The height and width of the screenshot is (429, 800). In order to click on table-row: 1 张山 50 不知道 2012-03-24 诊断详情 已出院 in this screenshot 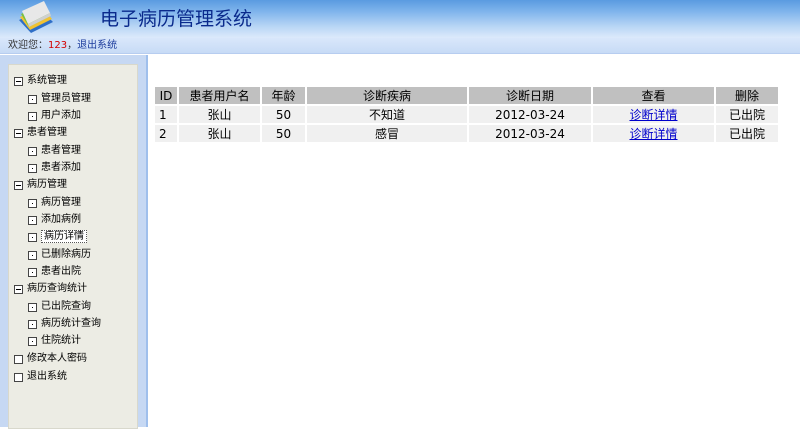, I will do `click(466, 114)`.